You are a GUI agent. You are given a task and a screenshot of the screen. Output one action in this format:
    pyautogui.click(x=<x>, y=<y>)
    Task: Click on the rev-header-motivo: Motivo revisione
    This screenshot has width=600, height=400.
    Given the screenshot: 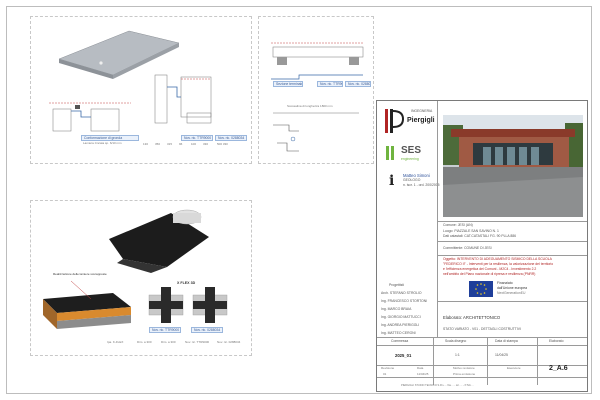 What is the action you would take?
    pyautogui.click(x=464, y=368)
    